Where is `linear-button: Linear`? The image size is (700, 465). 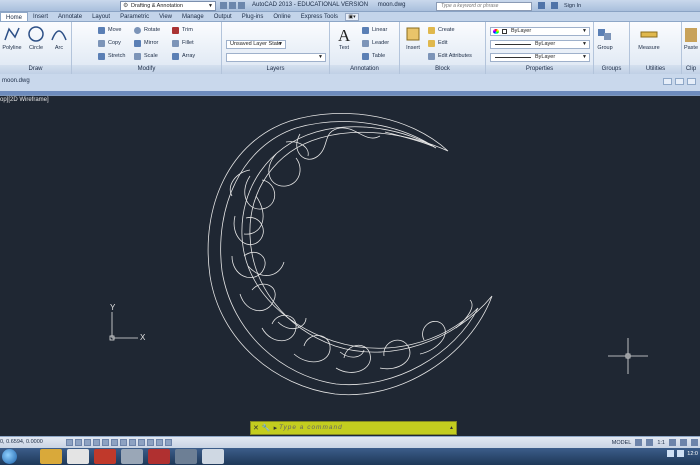 linear-button: Linear is located at coordinates (374, 30).